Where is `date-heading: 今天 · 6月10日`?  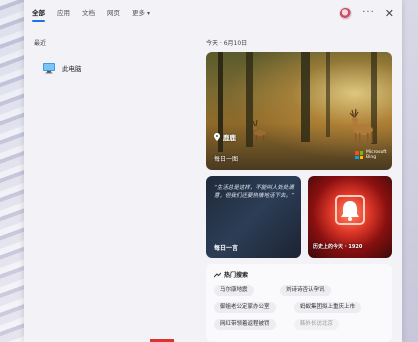 date-heading: 今天 · 6月10日 is located at coordinates (227, 43).